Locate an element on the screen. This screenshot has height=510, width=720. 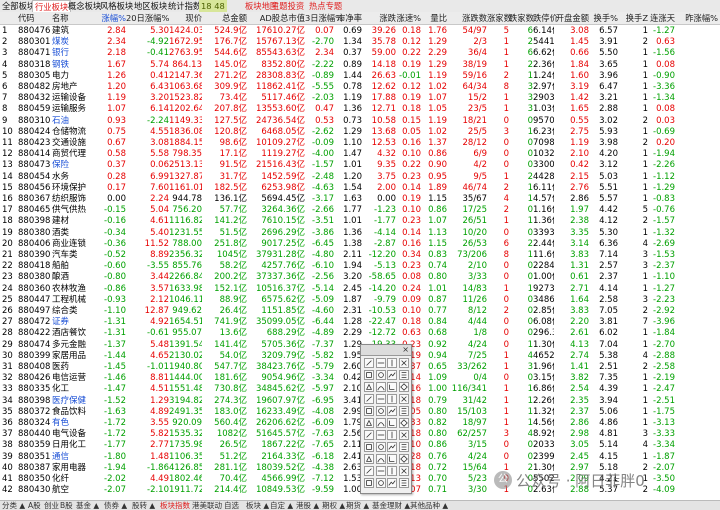
col-header-1: 代码 is located at coordinates (34, 18).